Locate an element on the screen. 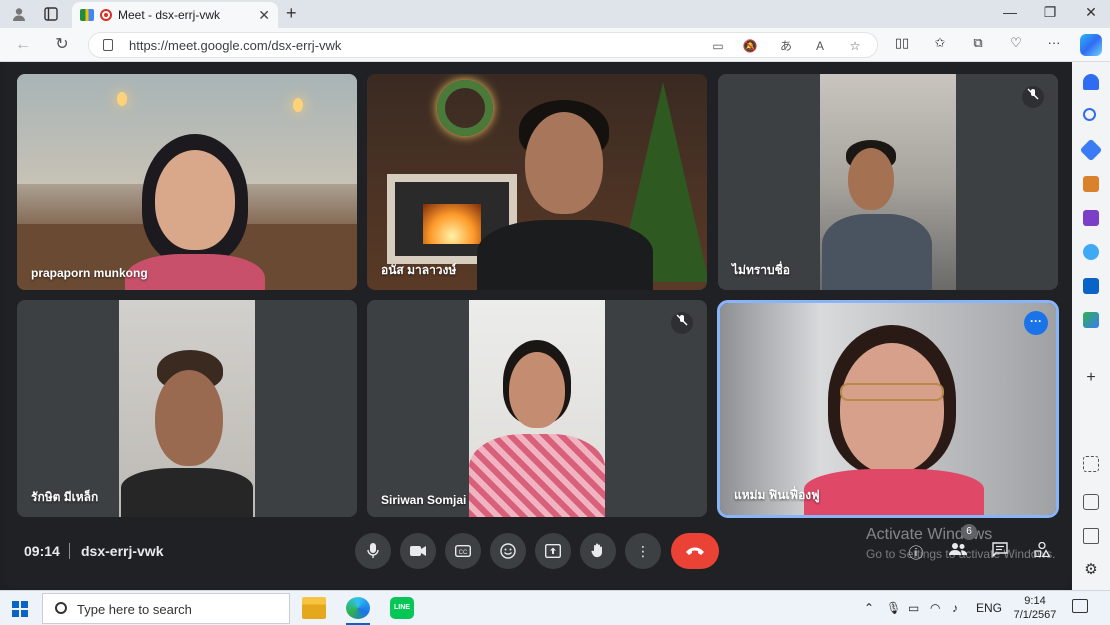  add-sidebar-app-icon: + is located at coordinates (1091, 378).